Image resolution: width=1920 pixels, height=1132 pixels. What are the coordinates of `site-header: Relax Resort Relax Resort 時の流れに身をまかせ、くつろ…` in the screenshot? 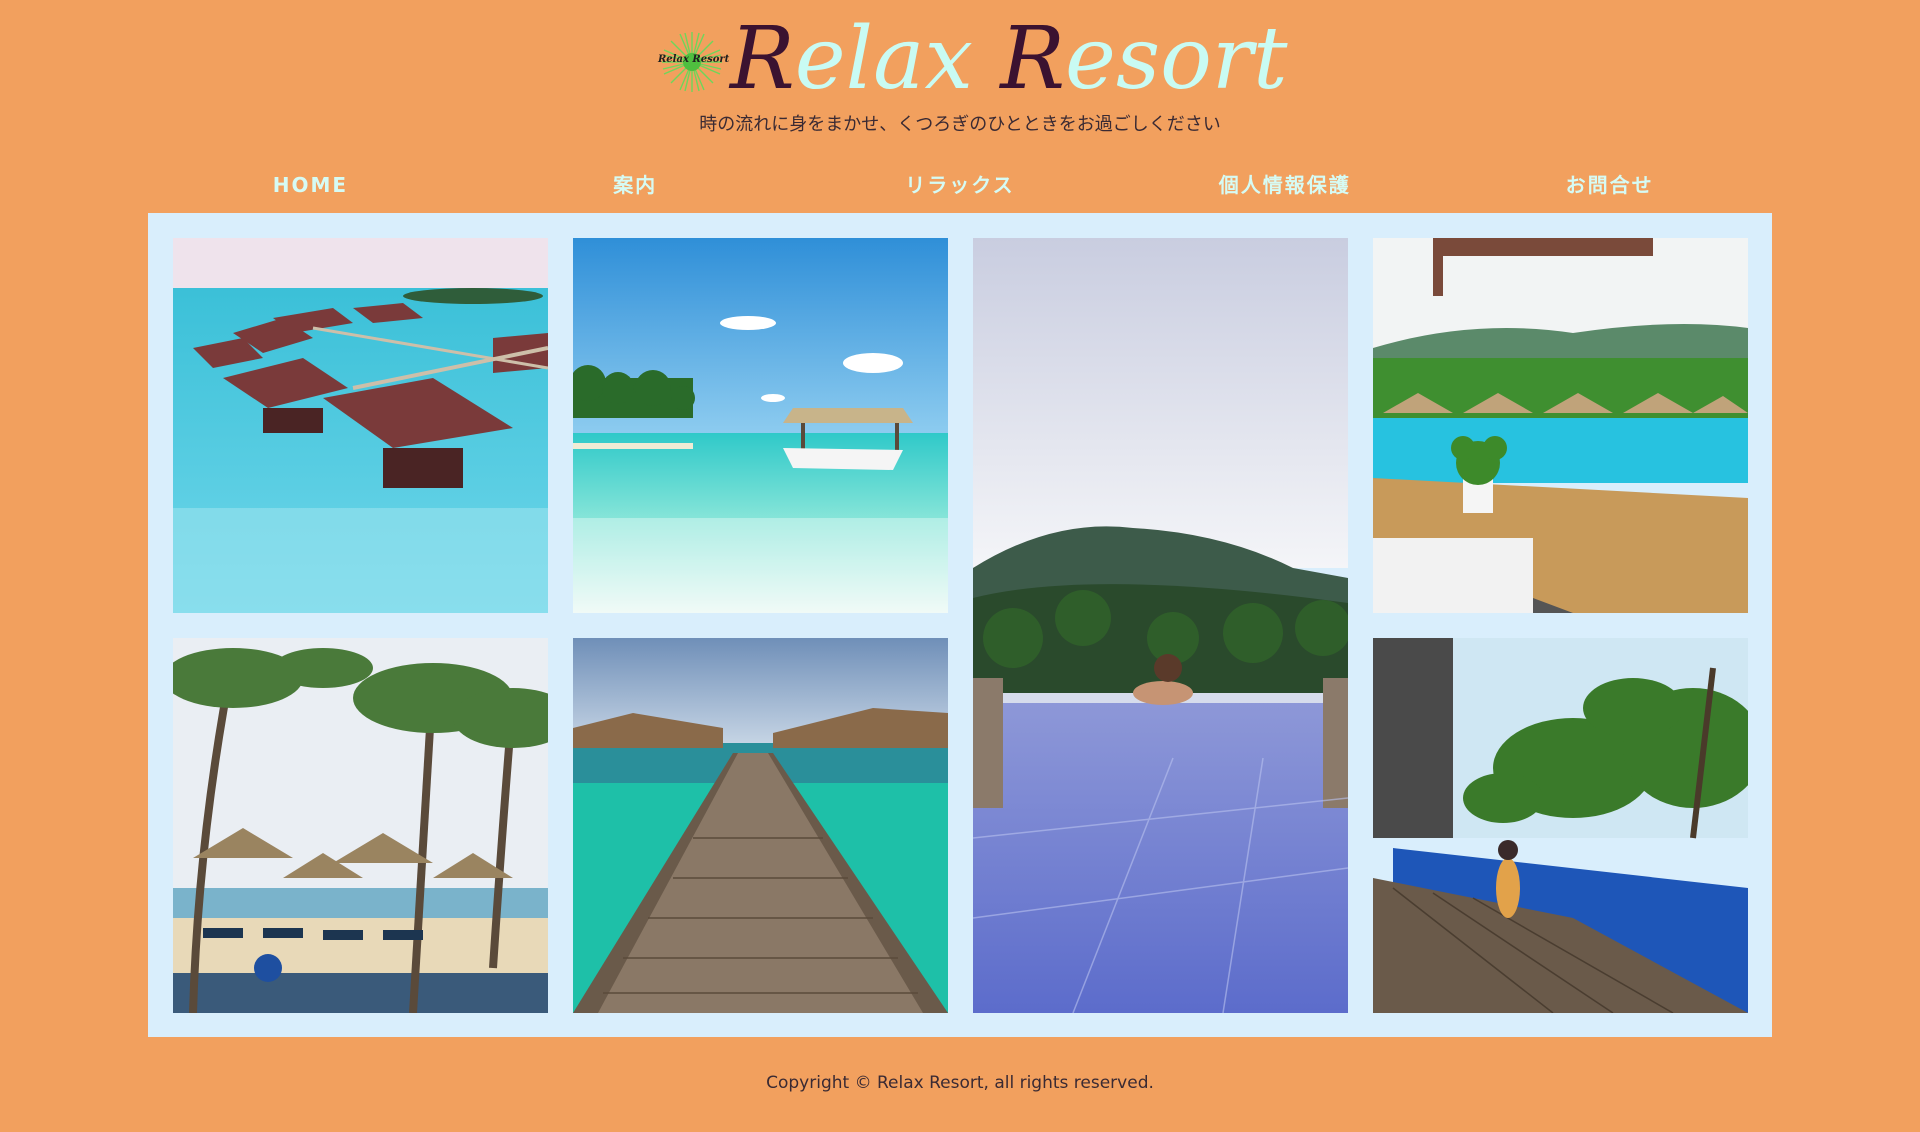 It's located at (960, 70).